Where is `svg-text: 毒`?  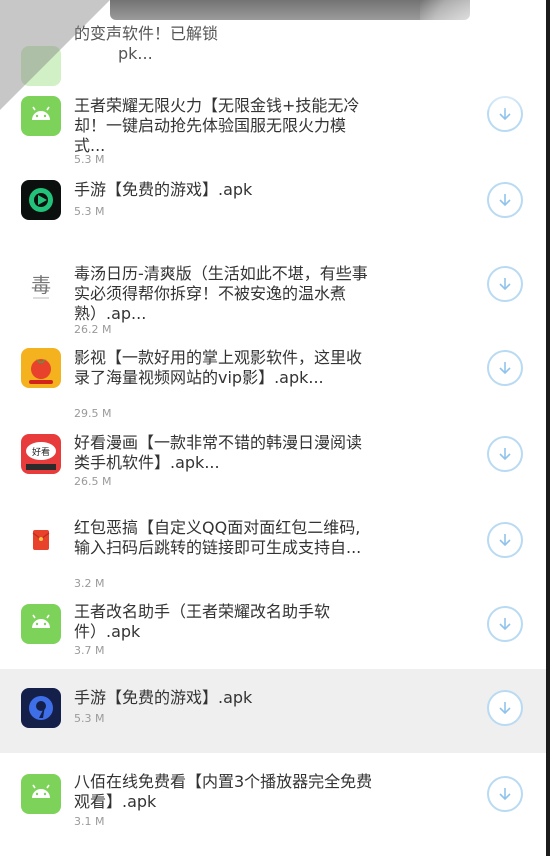 svg-text: 毒 is located at coordinates (41, 285).